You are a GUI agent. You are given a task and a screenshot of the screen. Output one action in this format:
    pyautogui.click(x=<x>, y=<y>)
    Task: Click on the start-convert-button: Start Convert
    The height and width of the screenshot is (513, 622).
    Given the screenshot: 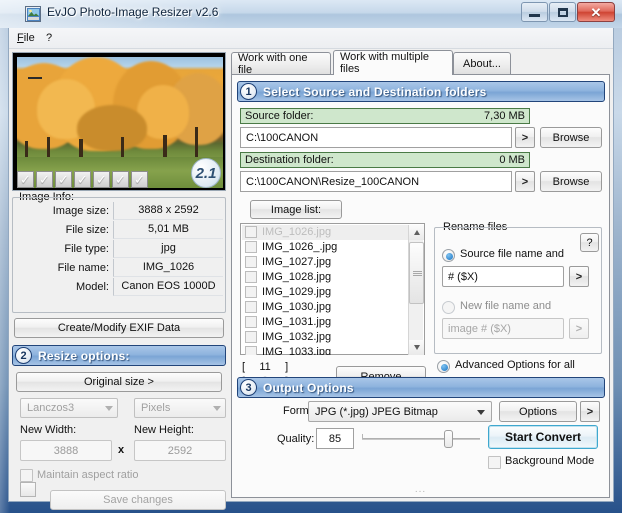 What is the action you would take?
    pyautogui.click(x=543, y=437)
    